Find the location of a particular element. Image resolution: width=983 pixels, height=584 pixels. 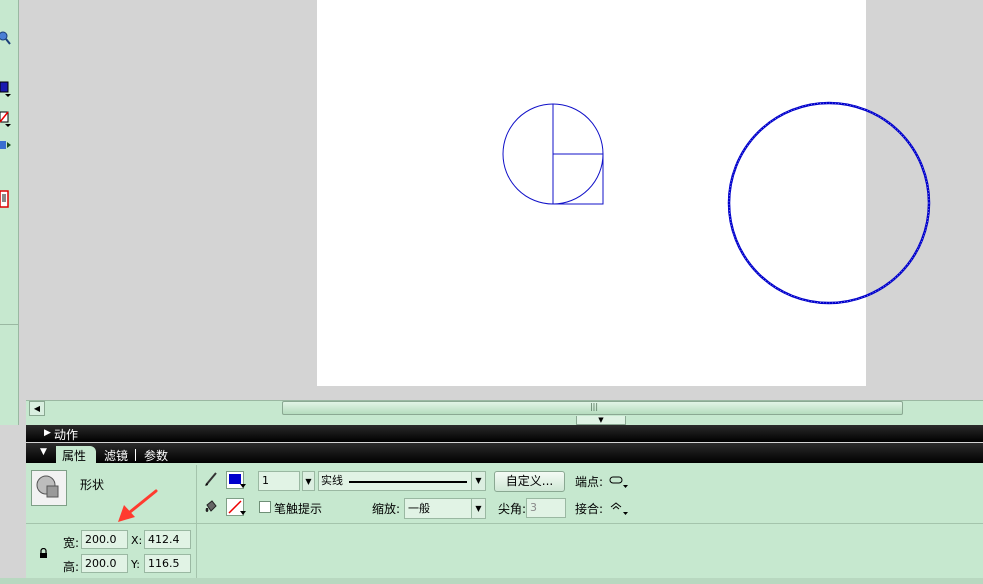

miter-input: 3 is located at coordinates (546, 508).